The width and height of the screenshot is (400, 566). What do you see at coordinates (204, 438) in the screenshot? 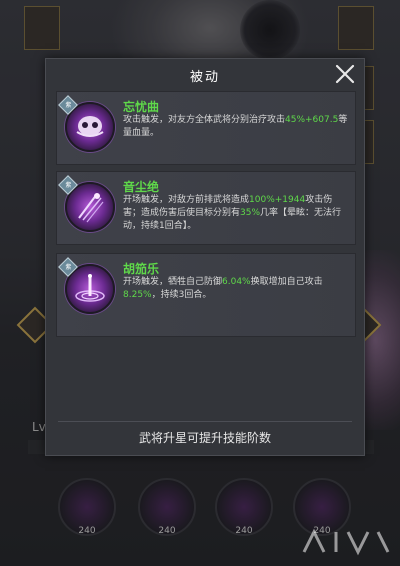
I see `footer-hint: 武将升星可提升技能阶数` at bounding box center [204, 438].